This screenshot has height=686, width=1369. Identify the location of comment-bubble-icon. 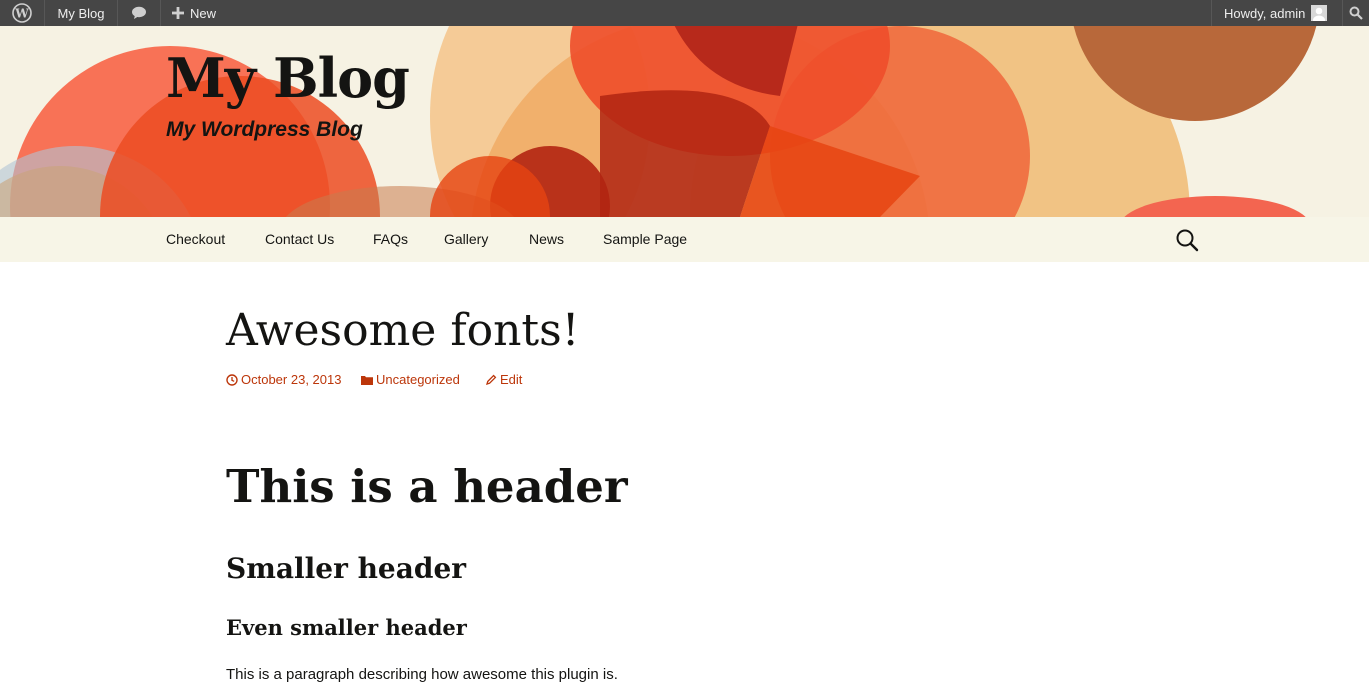
(139, 12).